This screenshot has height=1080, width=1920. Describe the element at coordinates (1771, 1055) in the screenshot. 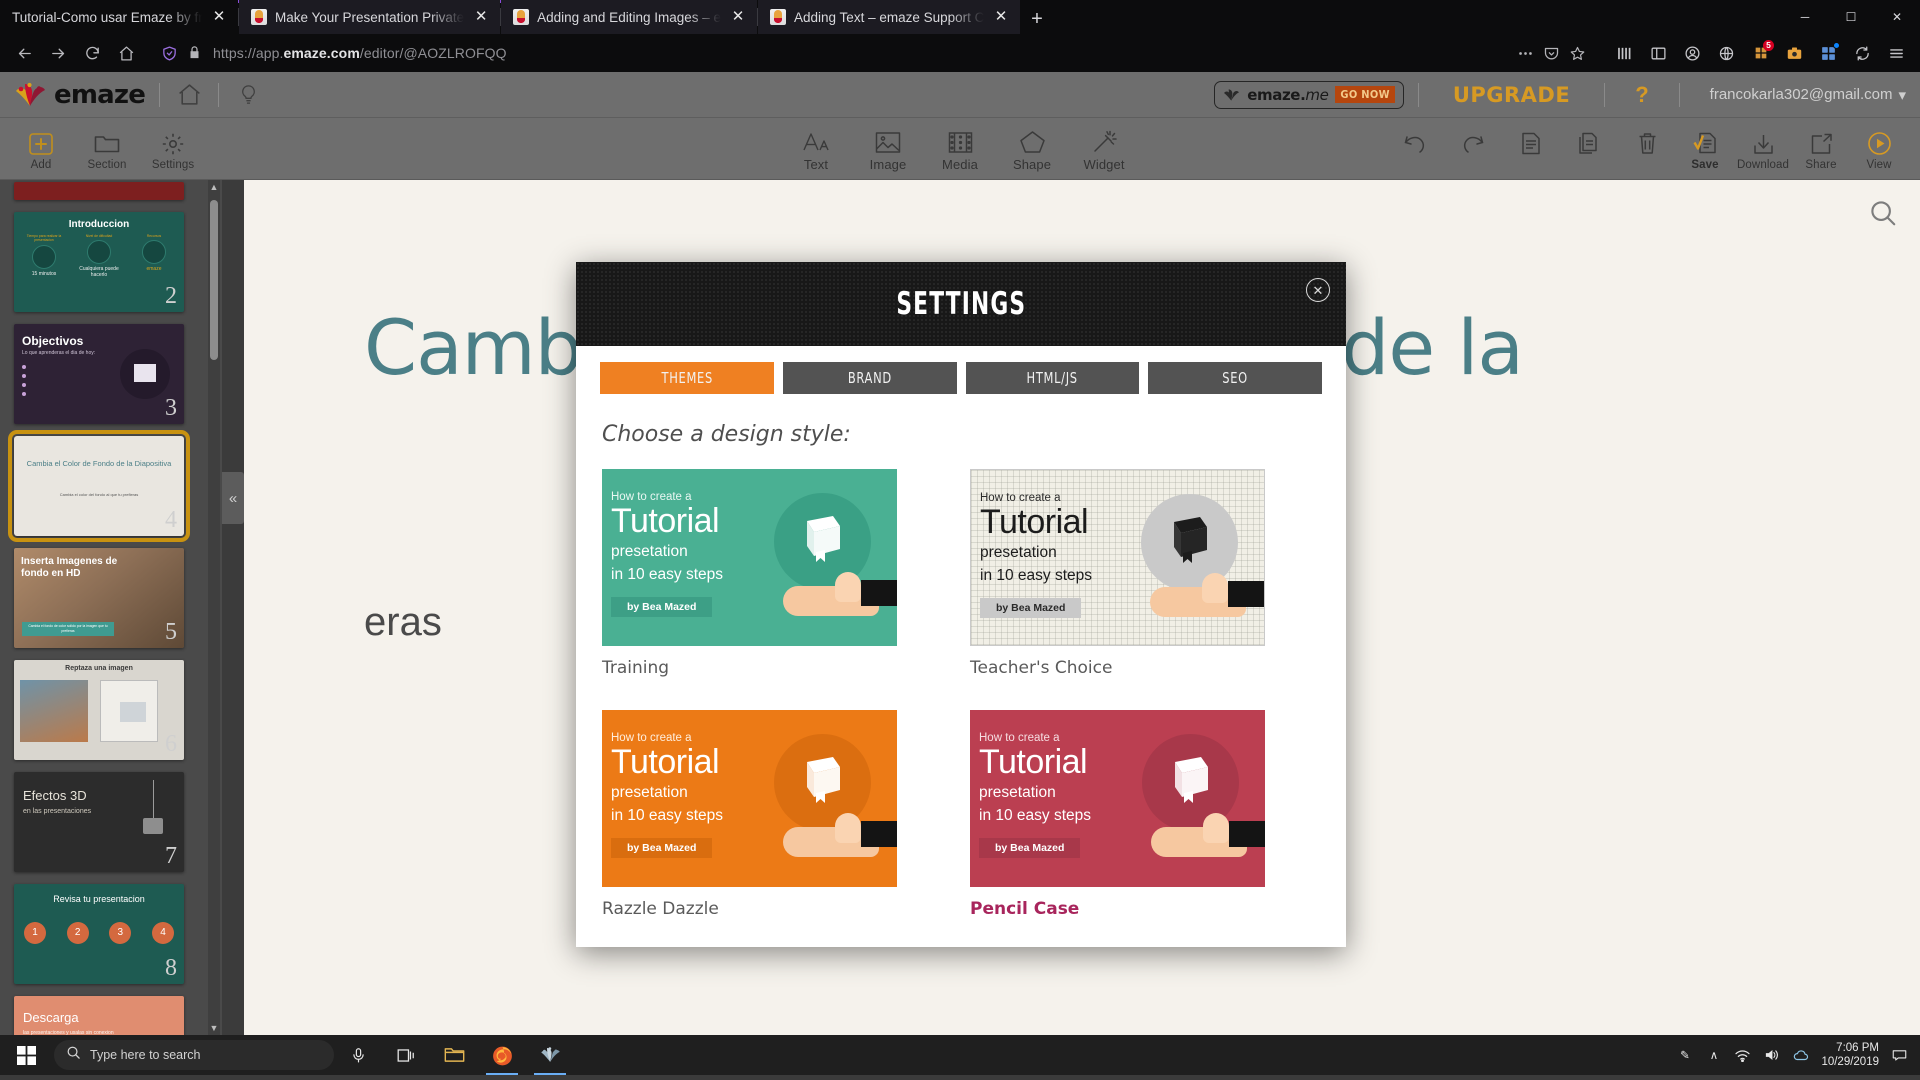

I see `volume-icon` at that location.